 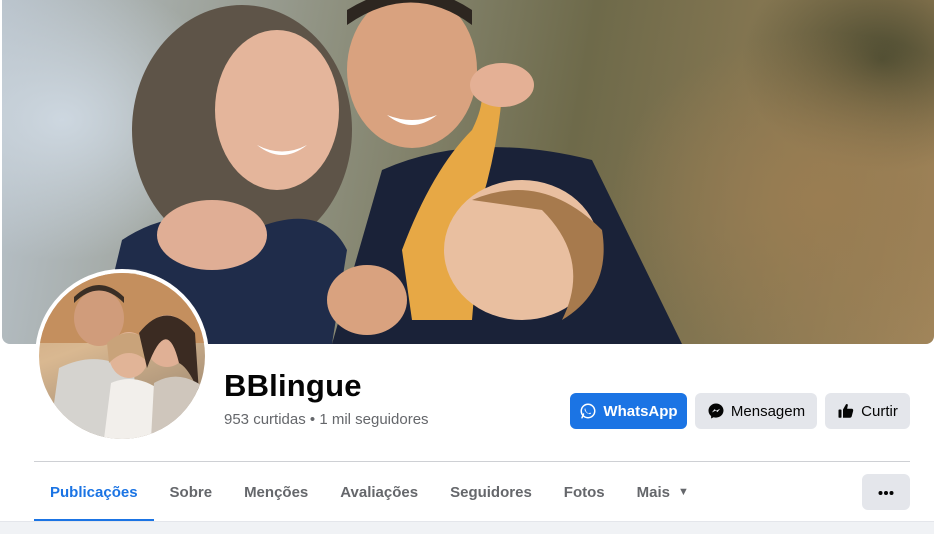 I want to click on message-button: Mensagem, so click(x=756, y=411).